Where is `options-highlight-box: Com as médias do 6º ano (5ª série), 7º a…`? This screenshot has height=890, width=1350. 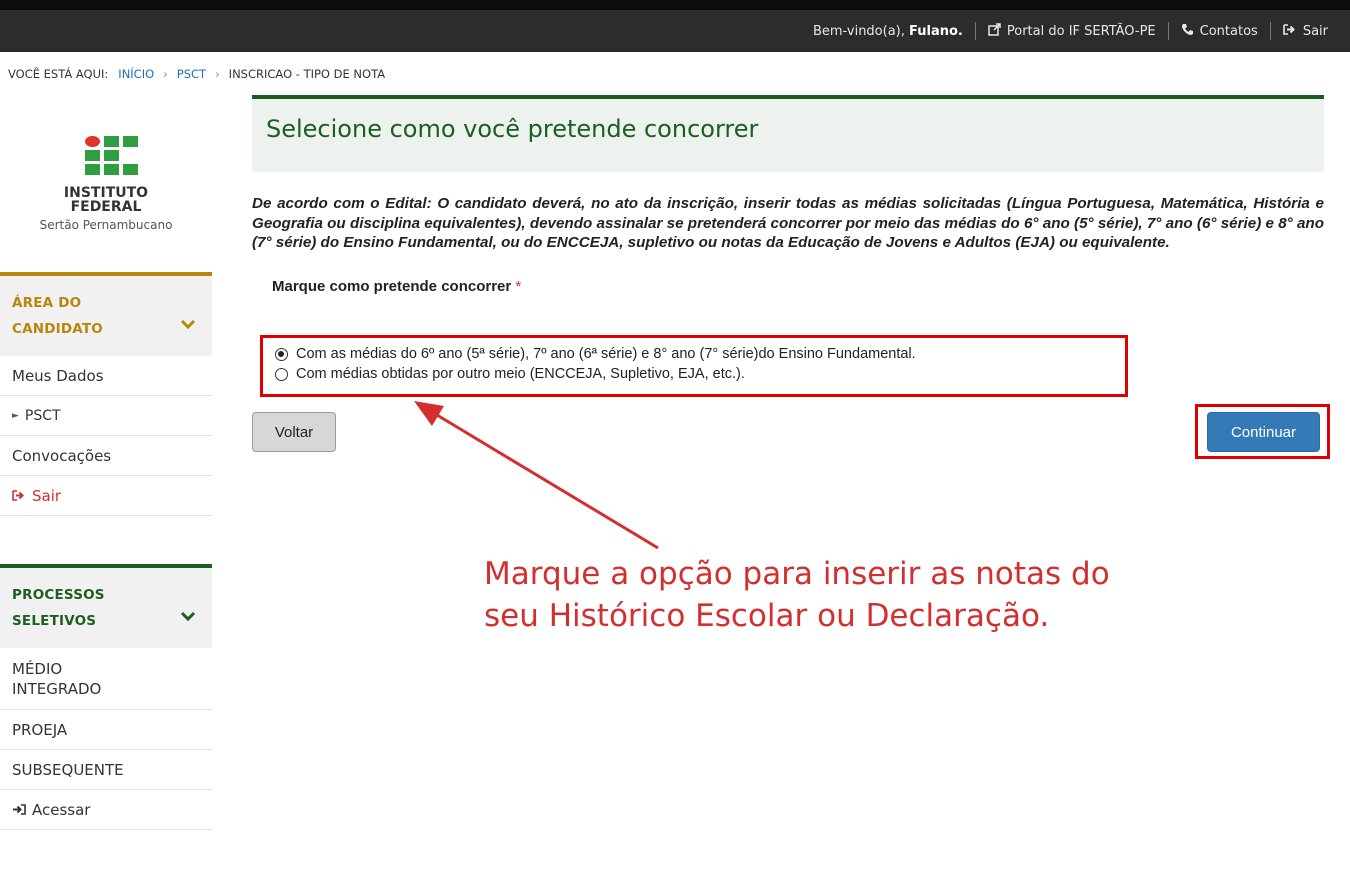
options-highlight-box: Com as médias do 6º ano (5ª série), 7º a… is located at coordinates (694, 366).